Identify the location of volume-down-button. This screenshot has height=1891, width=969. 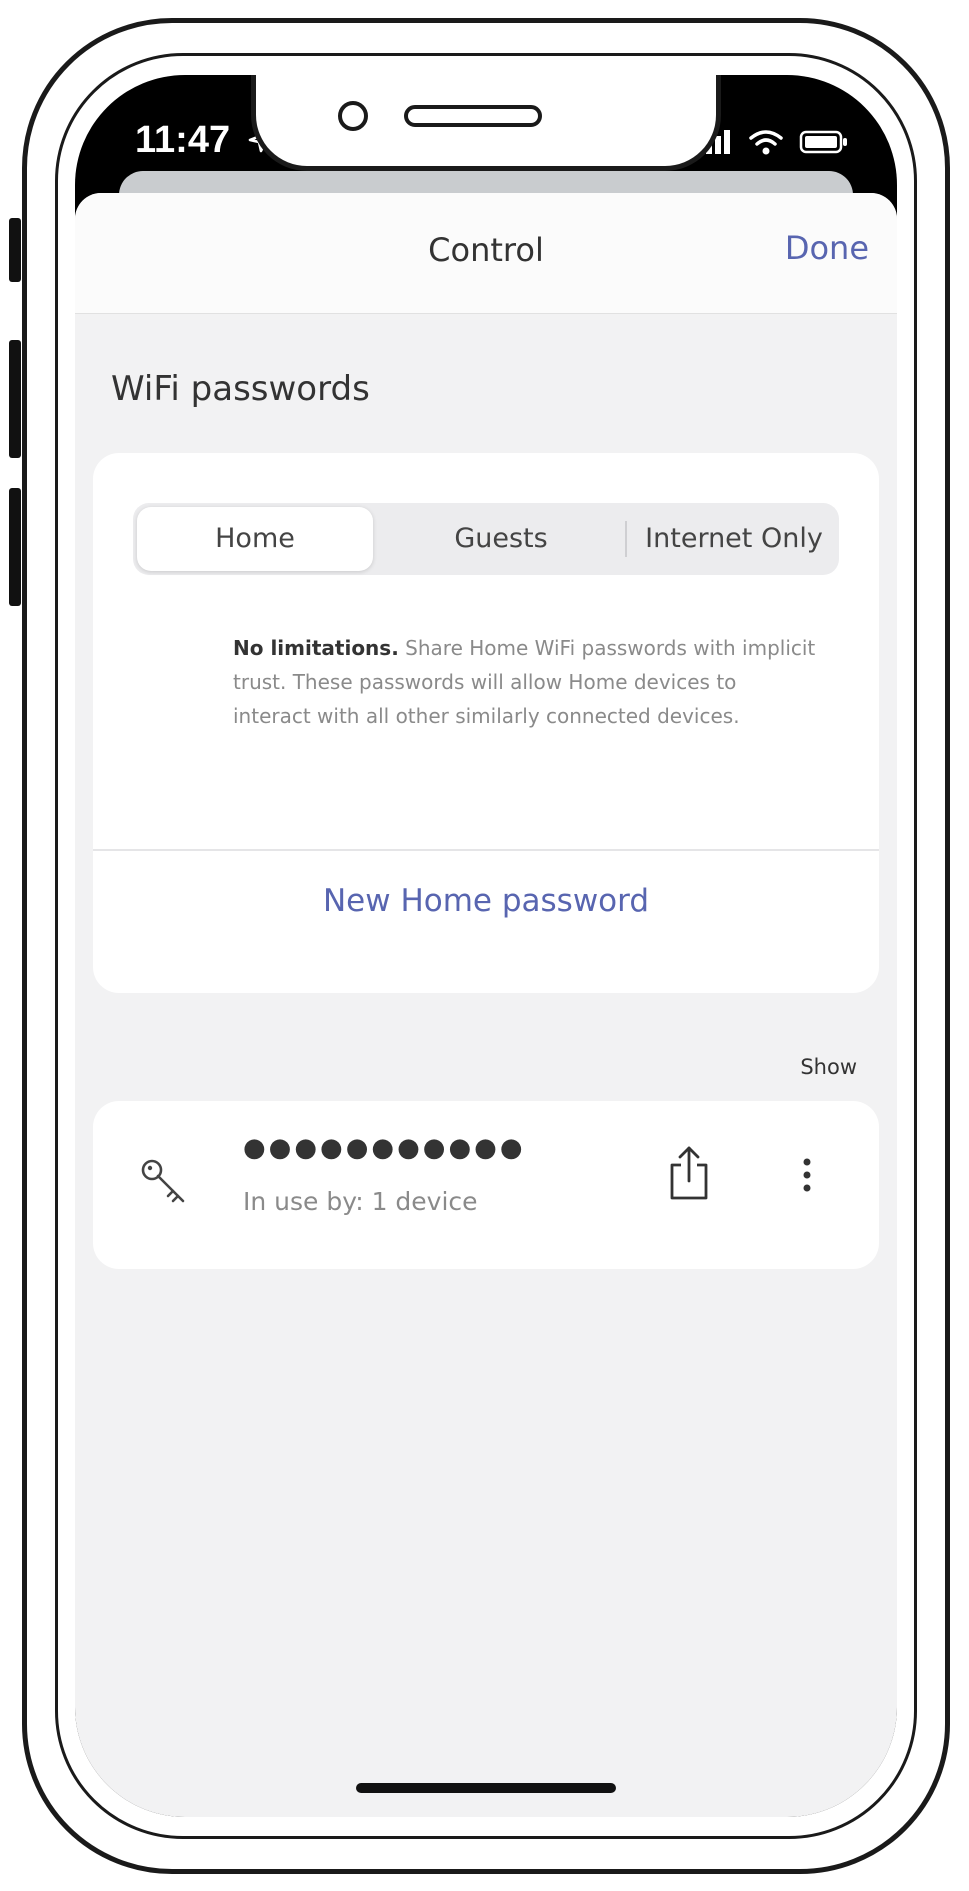
(15, 547).